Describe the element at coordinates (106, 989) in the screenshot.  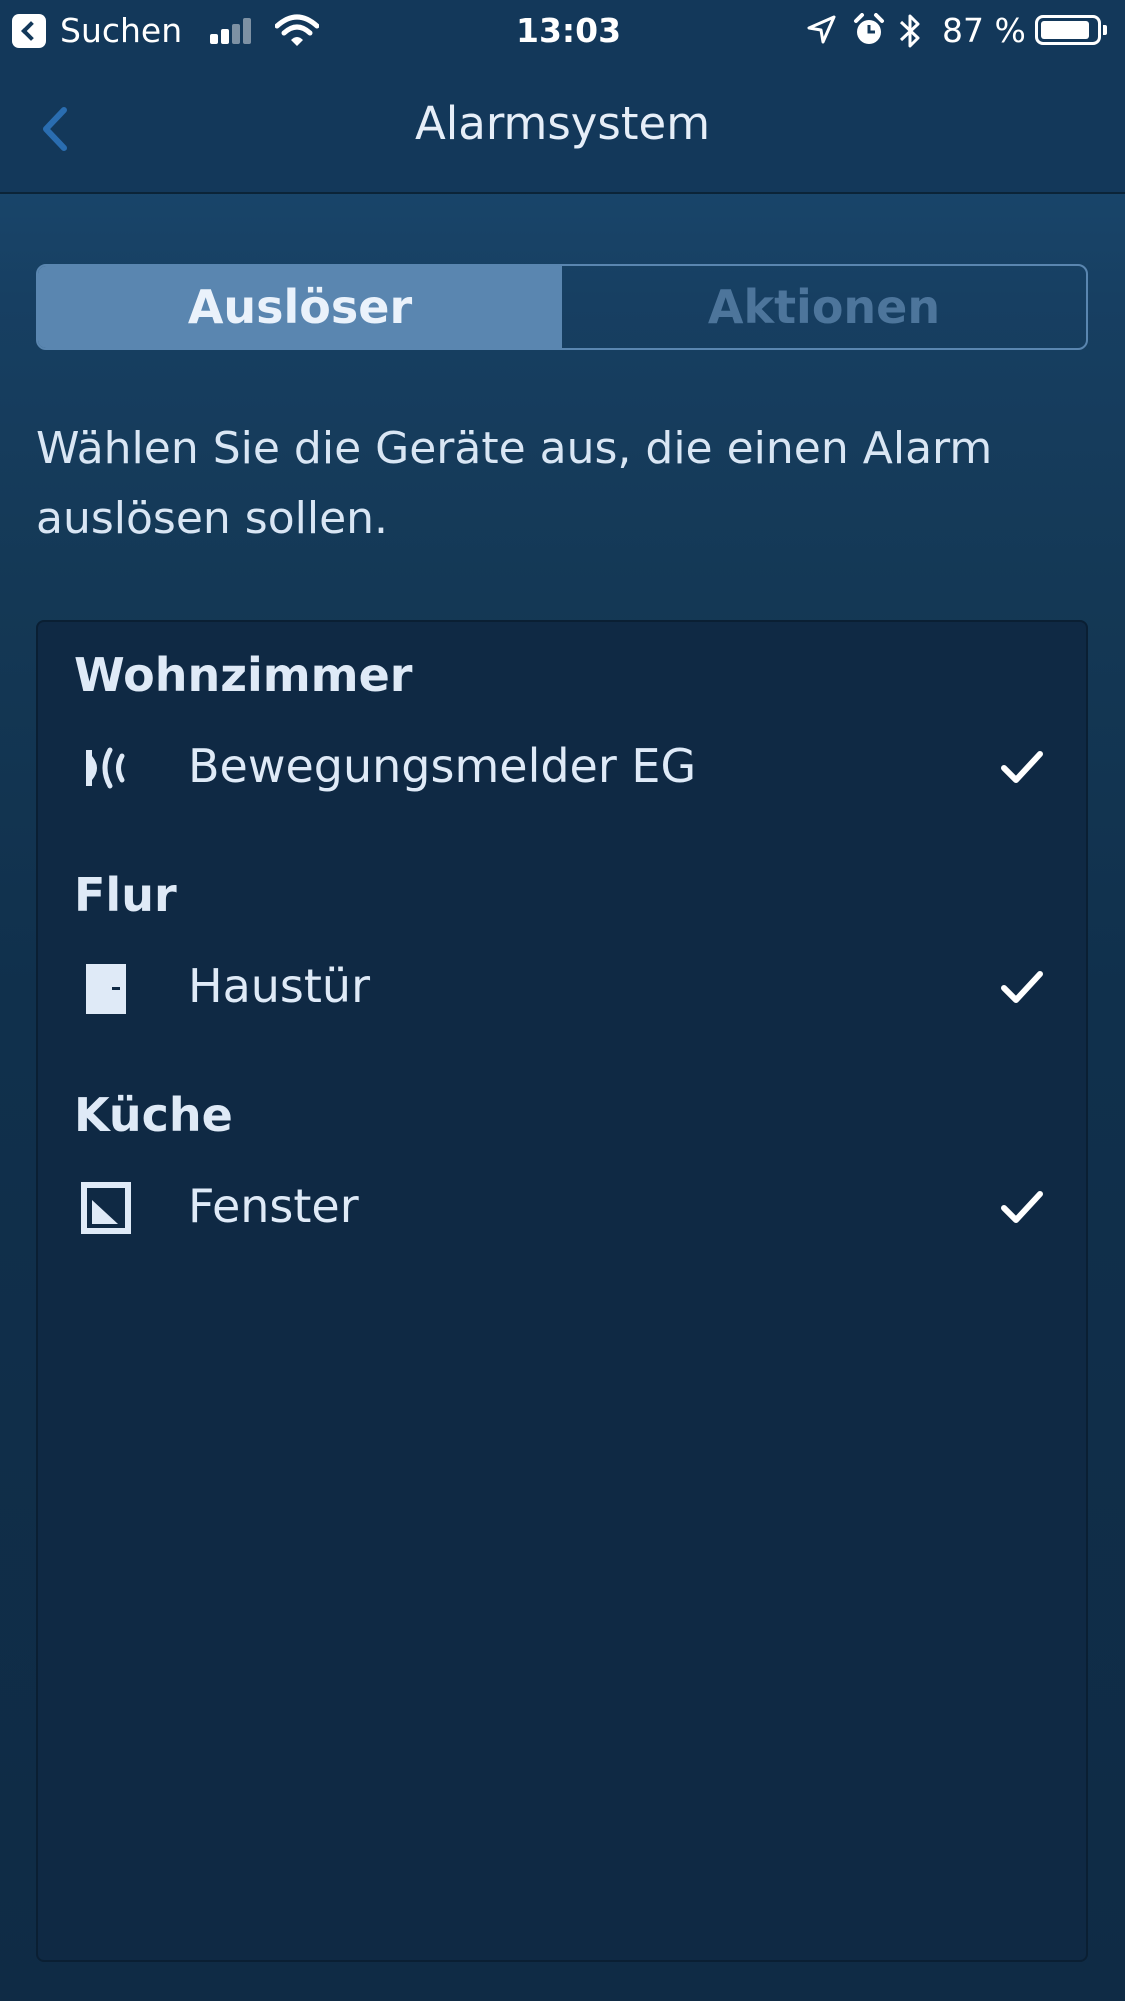
I see `door-icon` at that location.